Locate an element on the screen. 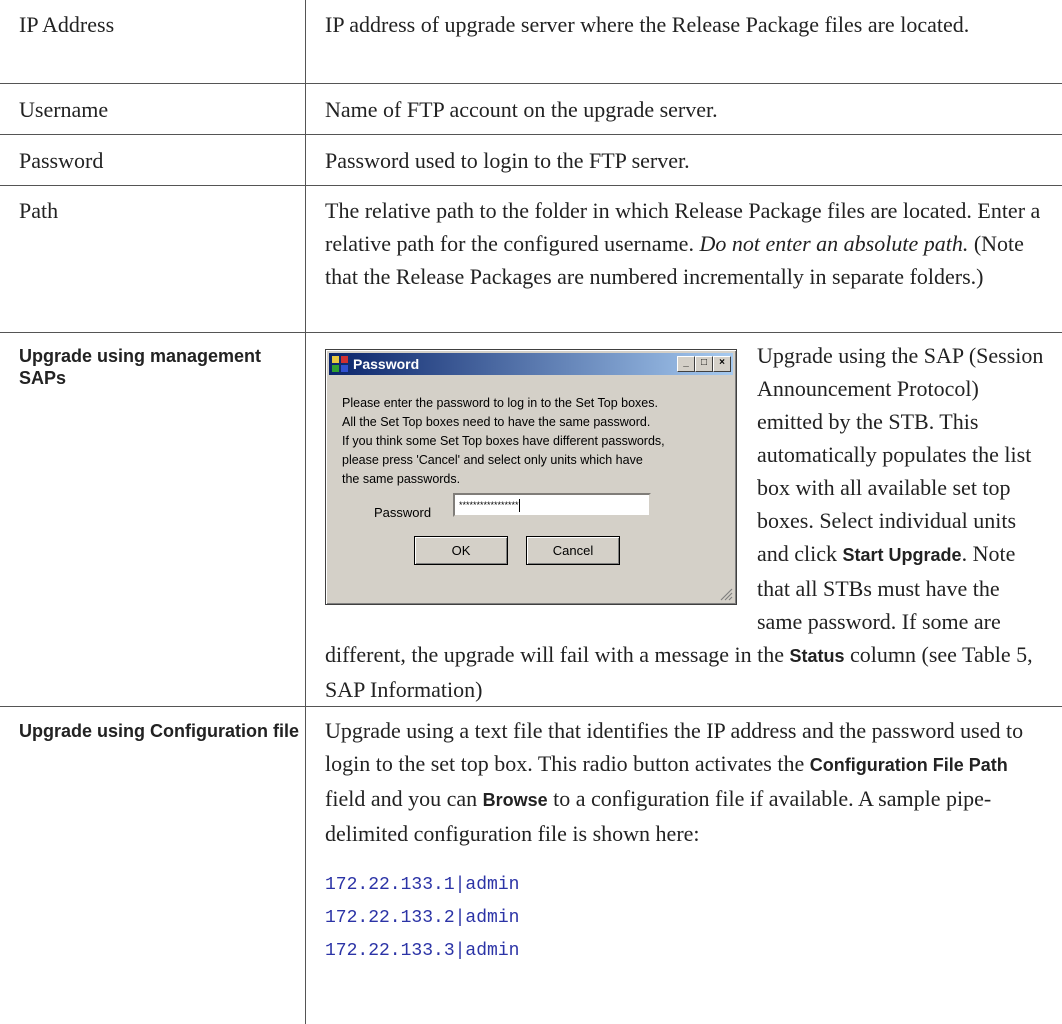 This screenshot has width=1062, height=1024. resize-grip-icon is located at coordinates (726, 594).